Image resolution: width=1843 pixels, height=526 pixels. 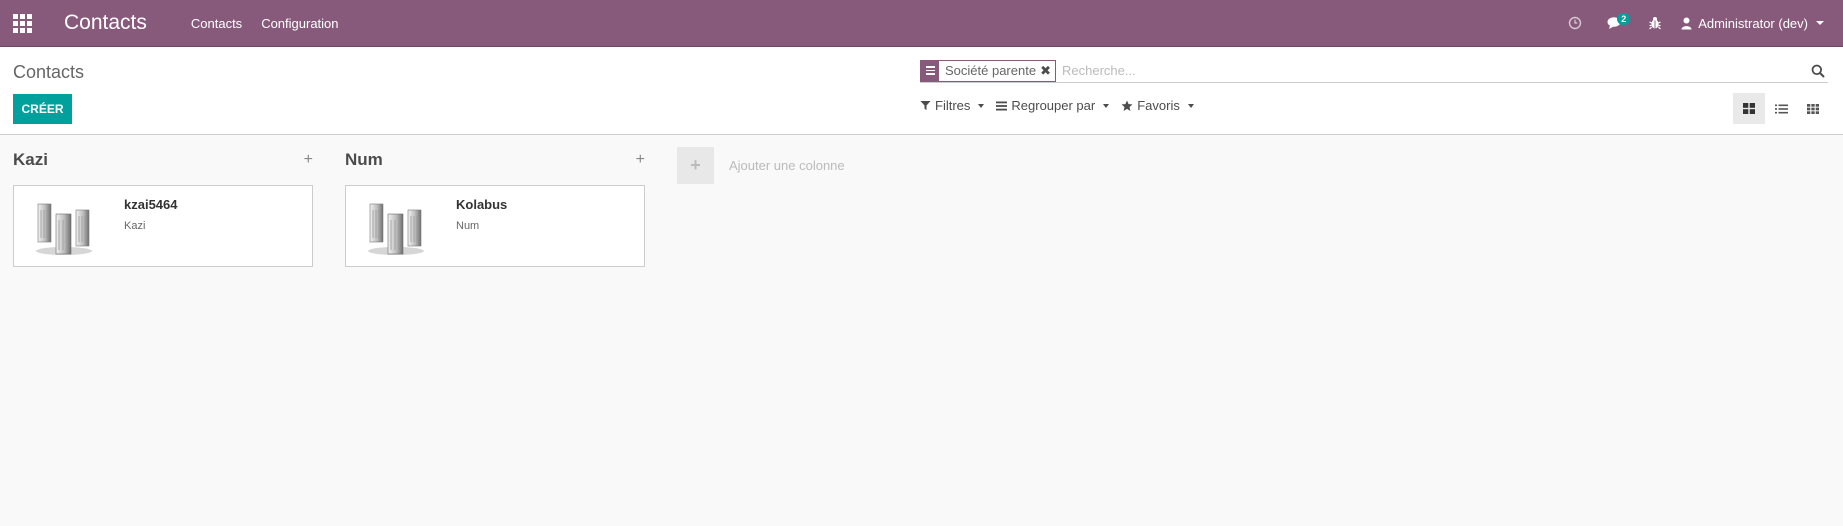 What do you see at coordinates (163, 160) in the screenshot?
I see `column-header: Kazi +` at bounding box center [163, 160].